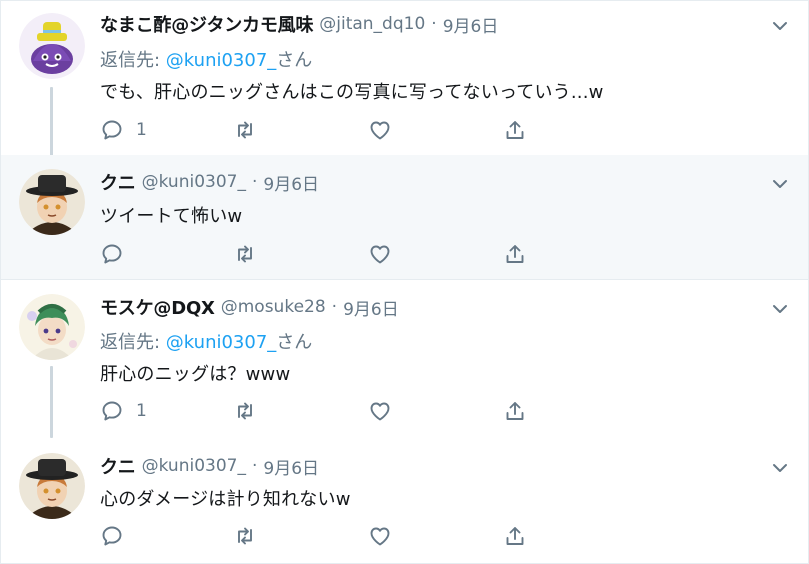 This screenshot has width=809, height=564. I want to click on tweet-text: 心のダメージは計り知れないw, so click(225, 499).